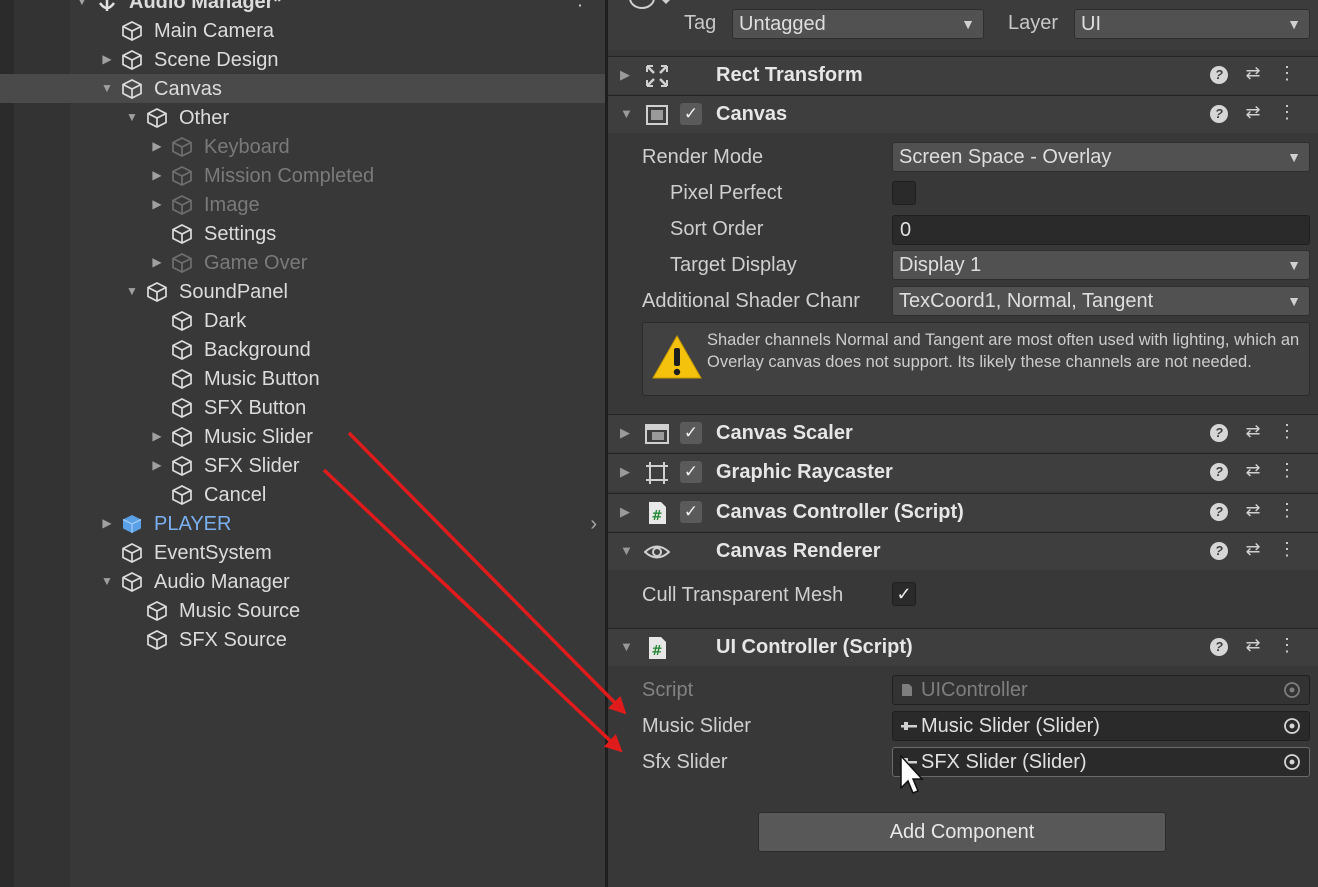 This screenshot has width=1318, height=887. What do you see at coordinates (962, 832) in the screenshot?
I see `add-component-button: Add Component` at bounding box center [962, 832].